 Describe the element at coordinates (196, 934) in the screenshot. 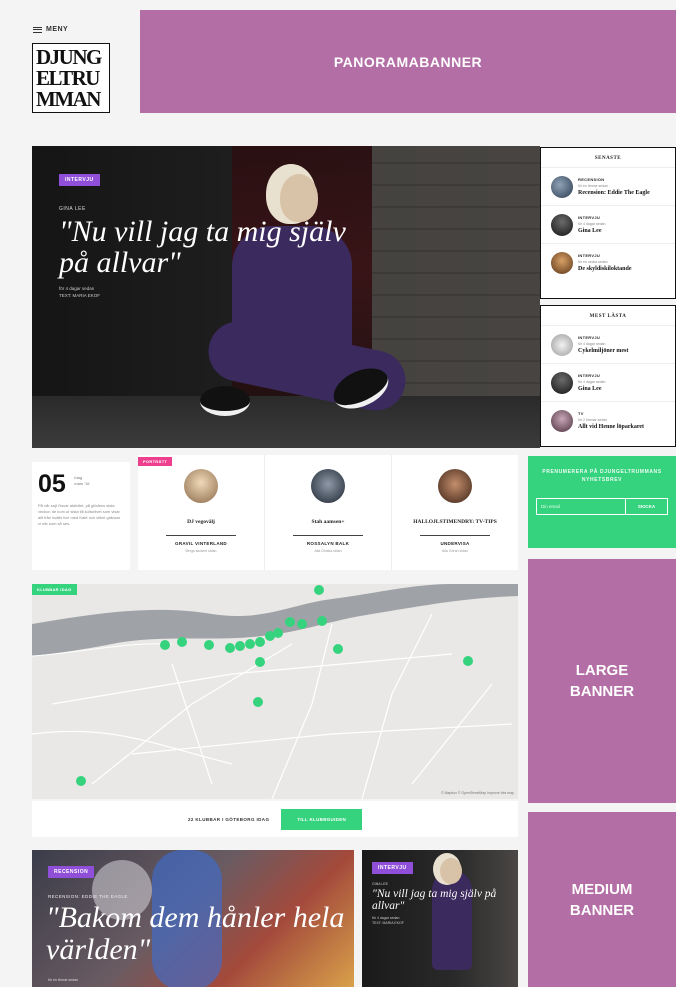

I see `article-headline: "Bakom dem hånler hela världen"` at that location.